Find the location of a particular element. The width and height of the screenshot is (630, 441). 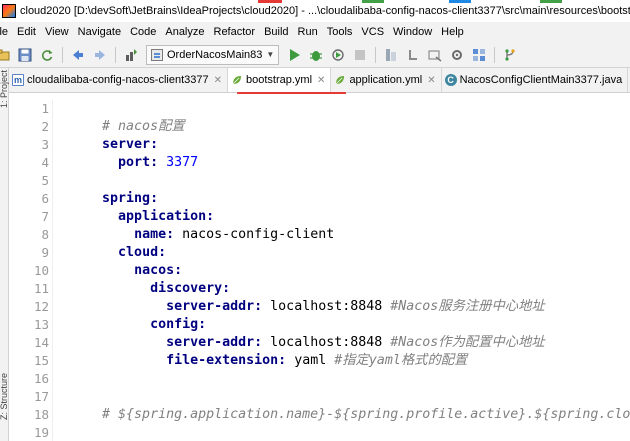

code-line: config: is located at coordinates (138, 315).